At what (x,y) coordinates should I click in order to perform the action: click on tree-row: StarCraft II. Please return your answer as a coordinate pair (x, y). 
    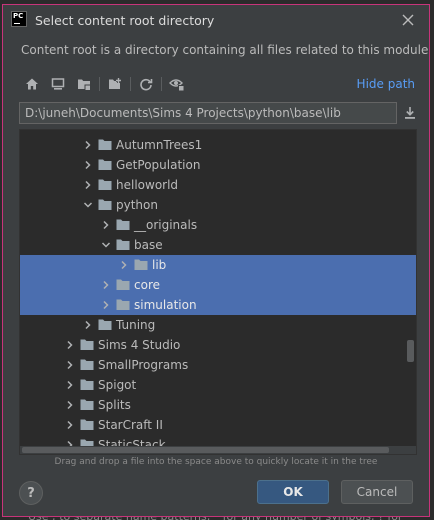
    Looking at the image, I should click on (218, 425).